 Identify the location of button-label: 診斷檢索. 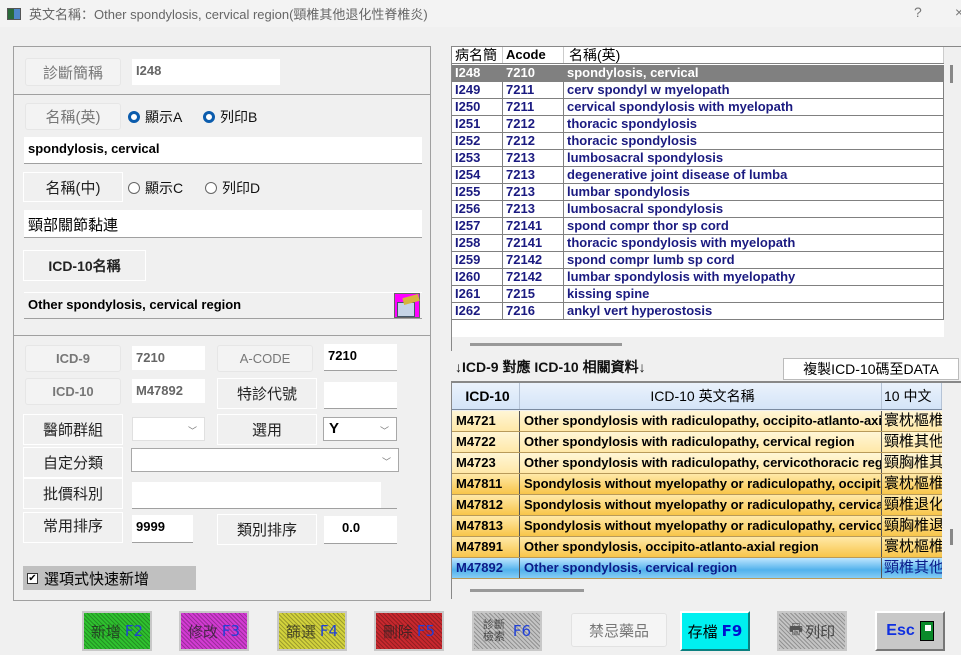
(493, 631).